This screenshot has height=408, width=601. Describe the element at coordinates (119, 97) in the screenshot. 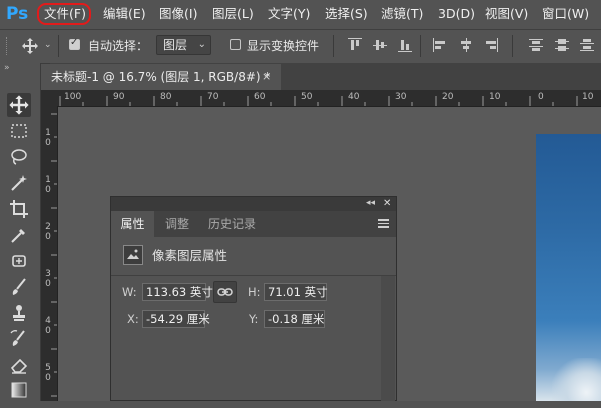

I see `ruler-tick-label: 90` at that location.